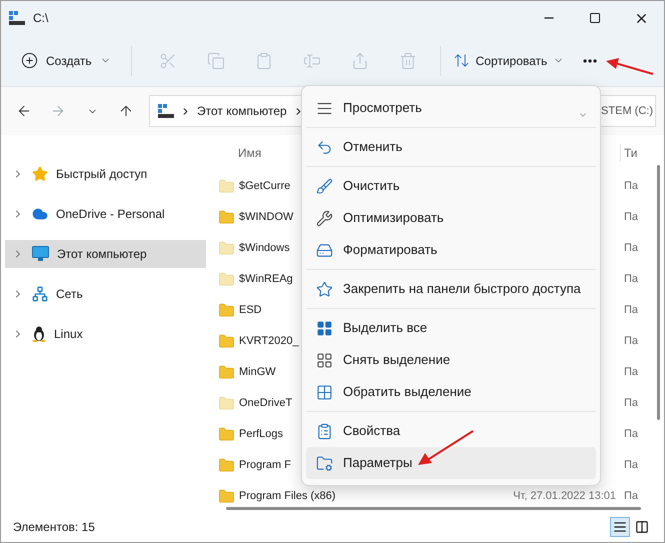 This screenshot has height=543, width=665. What do you see at coordinates (66, 61) in the screenshot?
I see `create-button: Создать` at bounding box center [66, 61].